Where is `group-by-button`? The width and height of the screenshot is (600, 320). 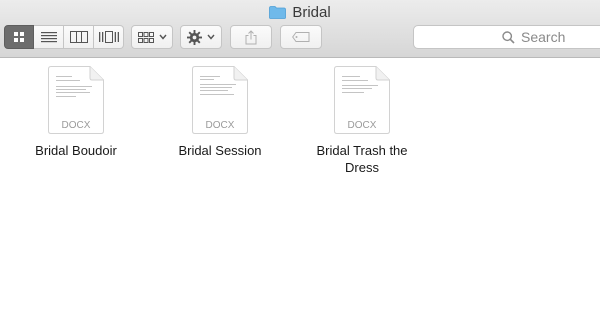
group-by-button is located at coordinates (152, 37).